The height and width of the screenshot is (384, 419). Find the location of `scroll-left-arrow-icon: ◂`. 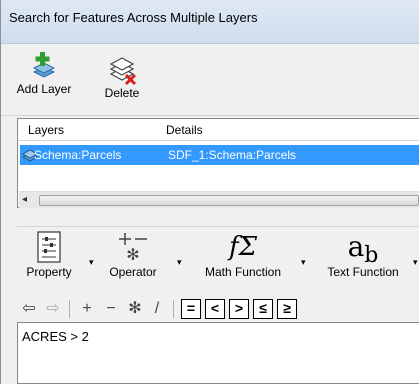

scroll-left-arrow-icon: ◂ is located at coordinates (24, 199).